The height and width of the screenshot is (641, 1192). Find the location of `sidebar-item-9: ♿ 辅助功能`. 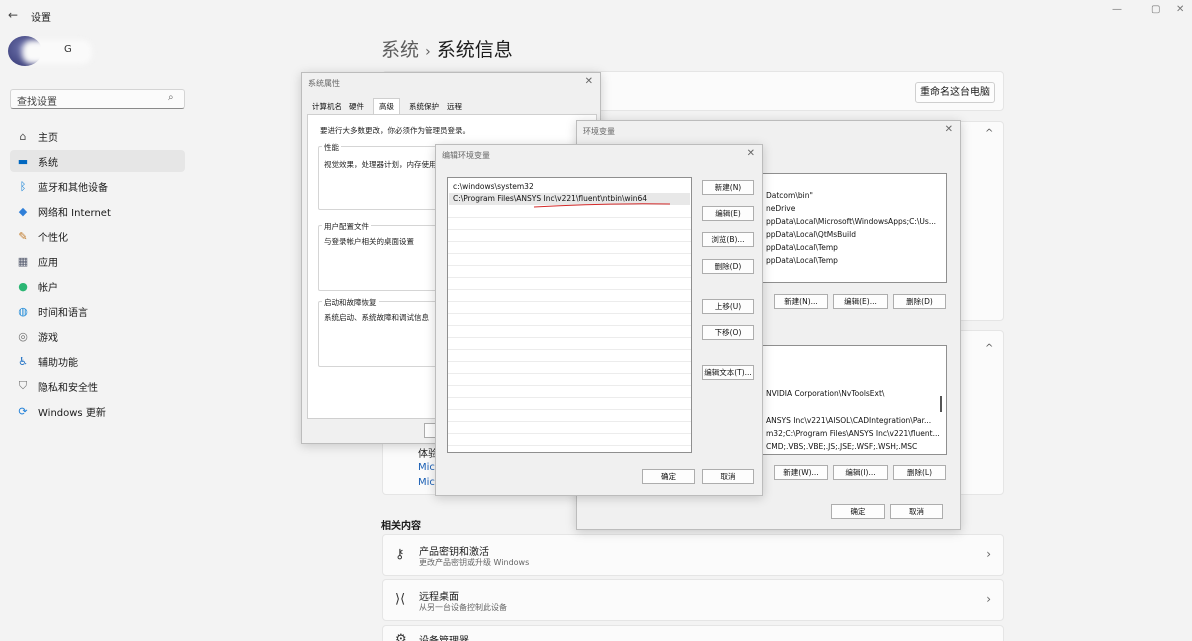

sidebar-item-9: ♿ 辅助功能 is located at coordinates (97, 361).